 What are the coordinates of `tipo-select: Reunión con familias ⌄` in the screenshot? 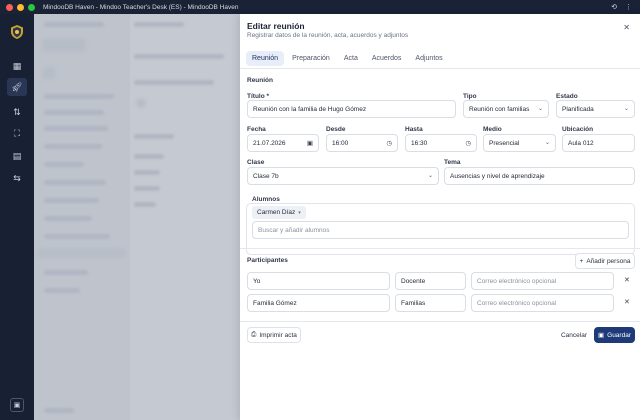 It's located at (506, 109).